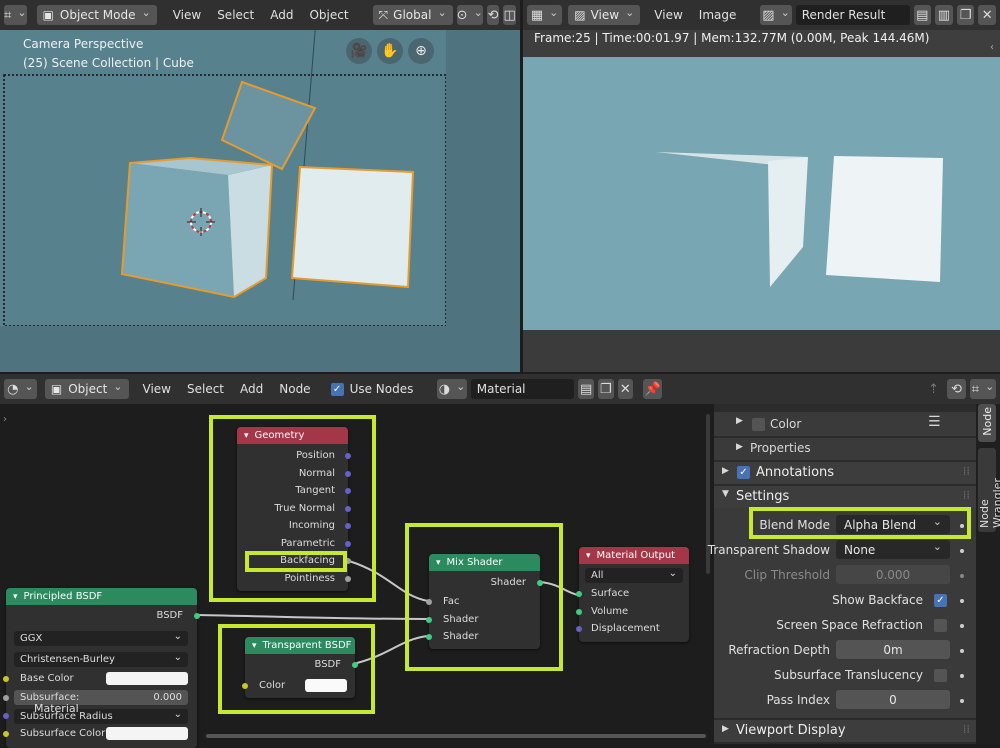  I want to click on transparent-shadow-row: Transparent Shadow None, so click(842, 551).